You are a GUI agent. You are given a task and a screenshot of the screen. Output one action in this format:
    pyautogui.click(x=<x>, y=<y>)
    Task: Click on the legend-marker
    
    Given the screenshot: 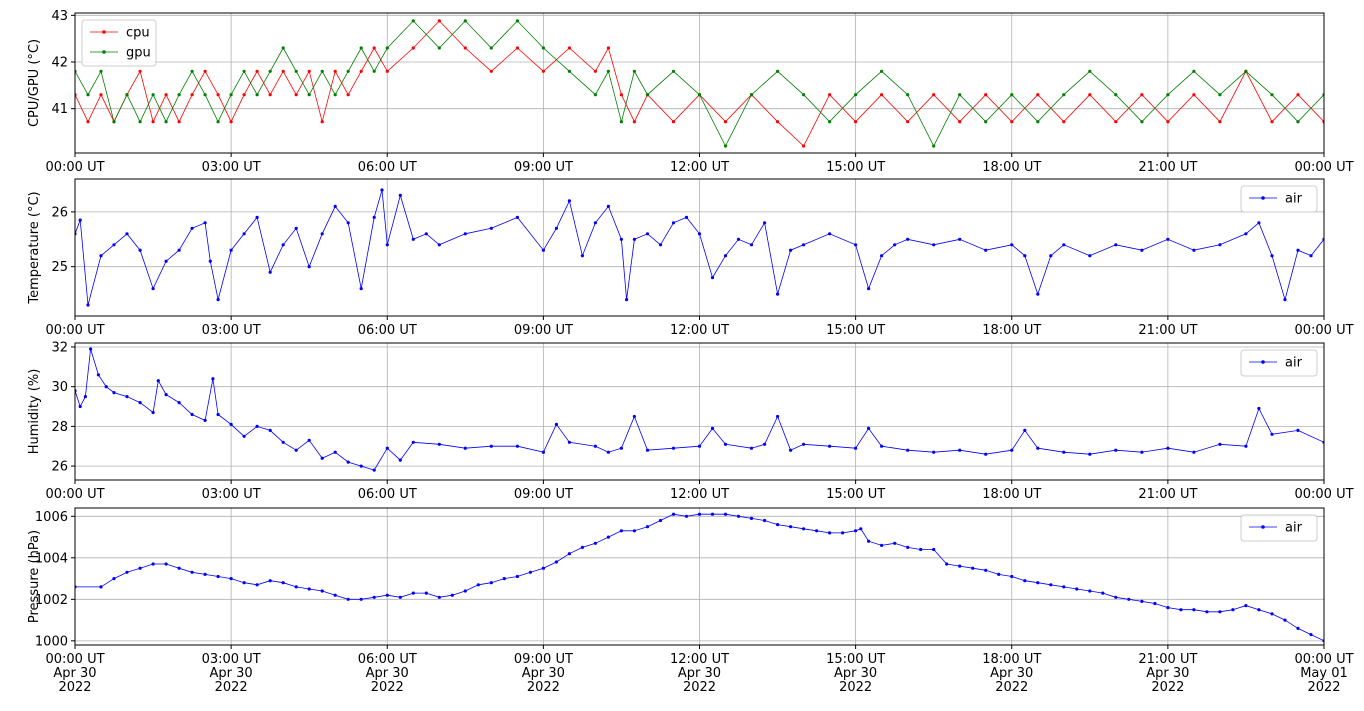 What is the action you would take?
    pyautogui.click(x=1263, y=362)
    